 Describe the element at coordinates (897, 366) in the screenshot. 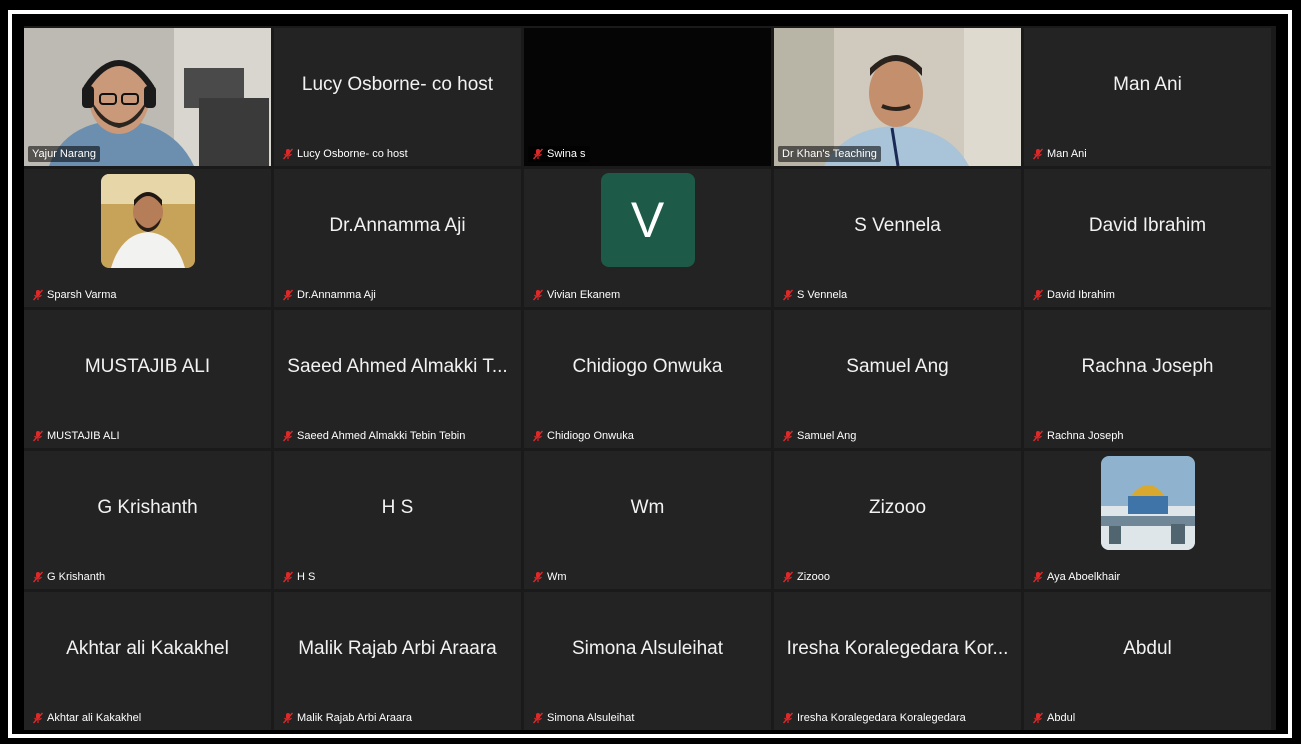

I see `participant-display-name: Samuel Ang` at that location.